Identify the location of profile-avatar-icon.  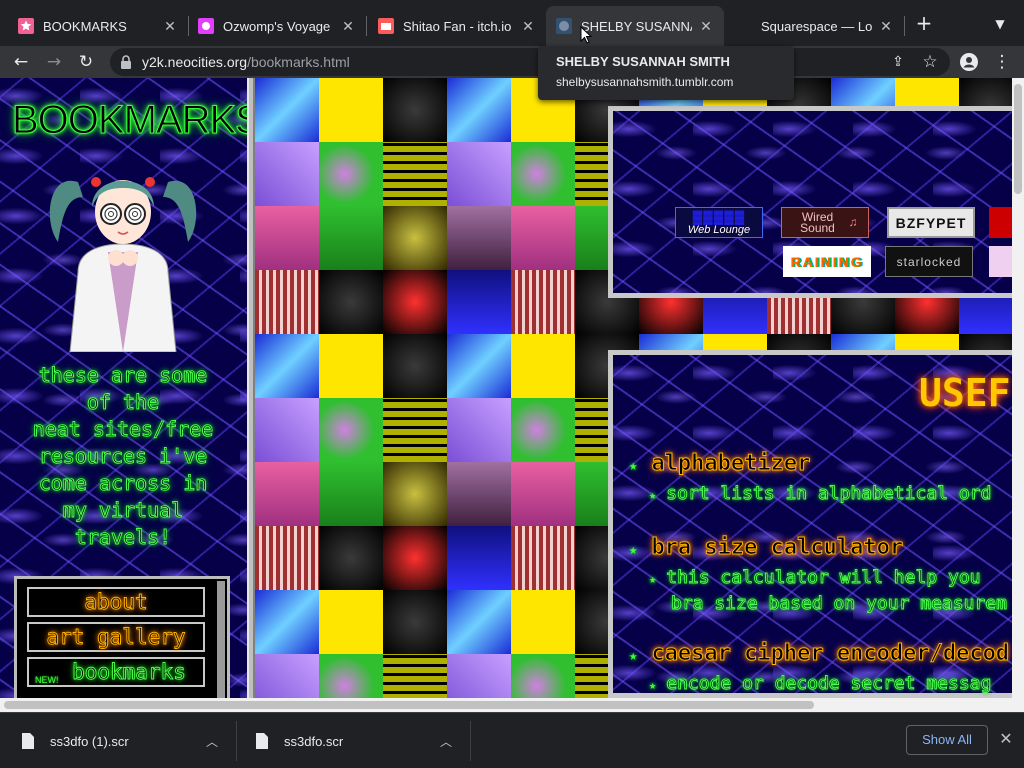
(969, 62).